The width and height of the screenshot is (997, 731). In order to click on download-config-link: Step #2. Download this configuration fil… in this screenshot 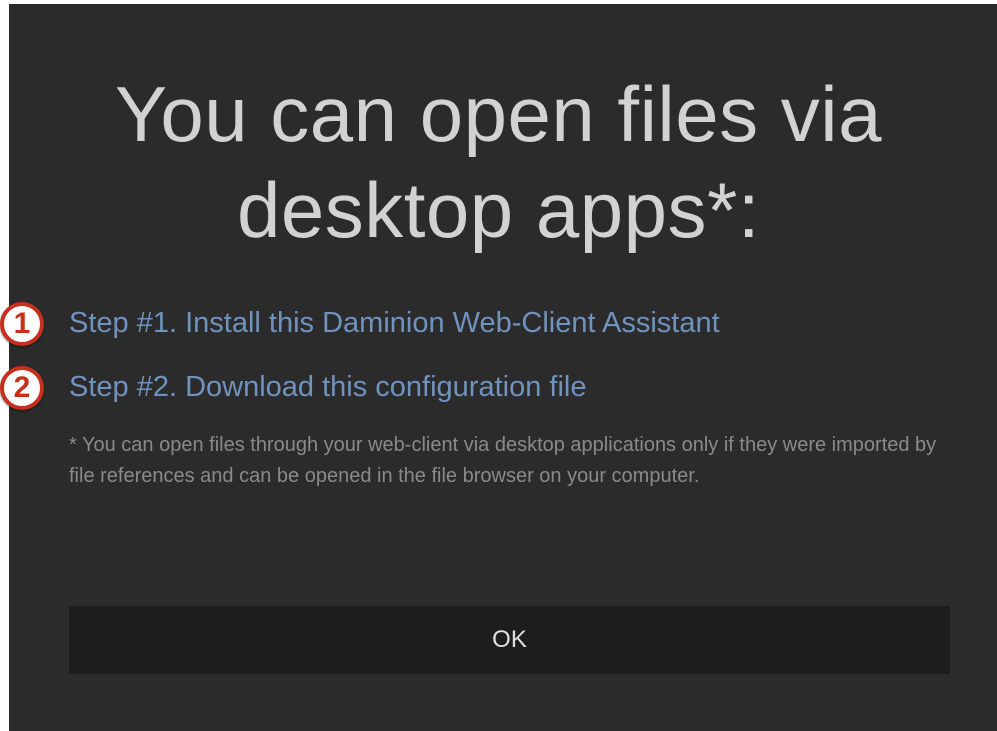, I will do `click(327, 387)`.